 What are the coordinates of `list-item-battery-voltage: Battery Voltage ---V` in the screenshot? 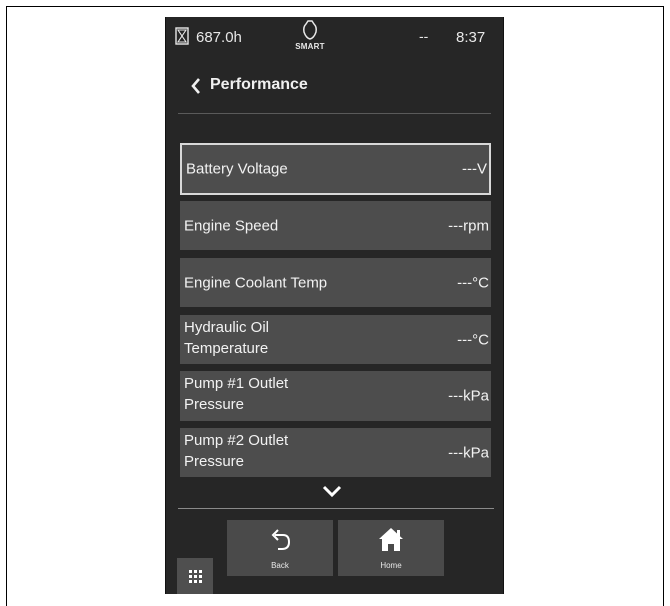 It's located at (335, 169).